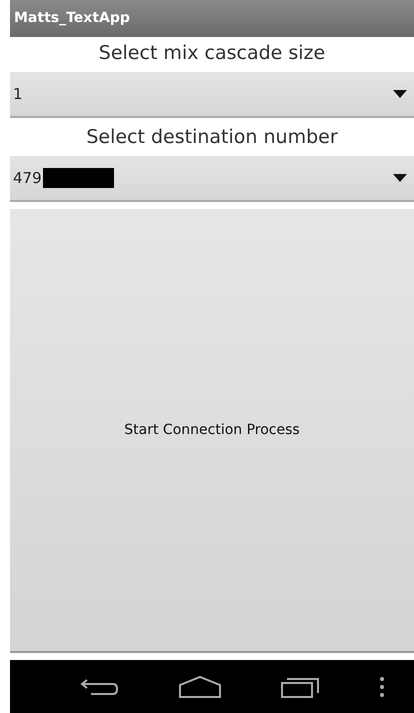 Image resolution: width=414 pixels, height=713 pixels. I want to click on window-title: Matts_TextApp, so click(72, 18).